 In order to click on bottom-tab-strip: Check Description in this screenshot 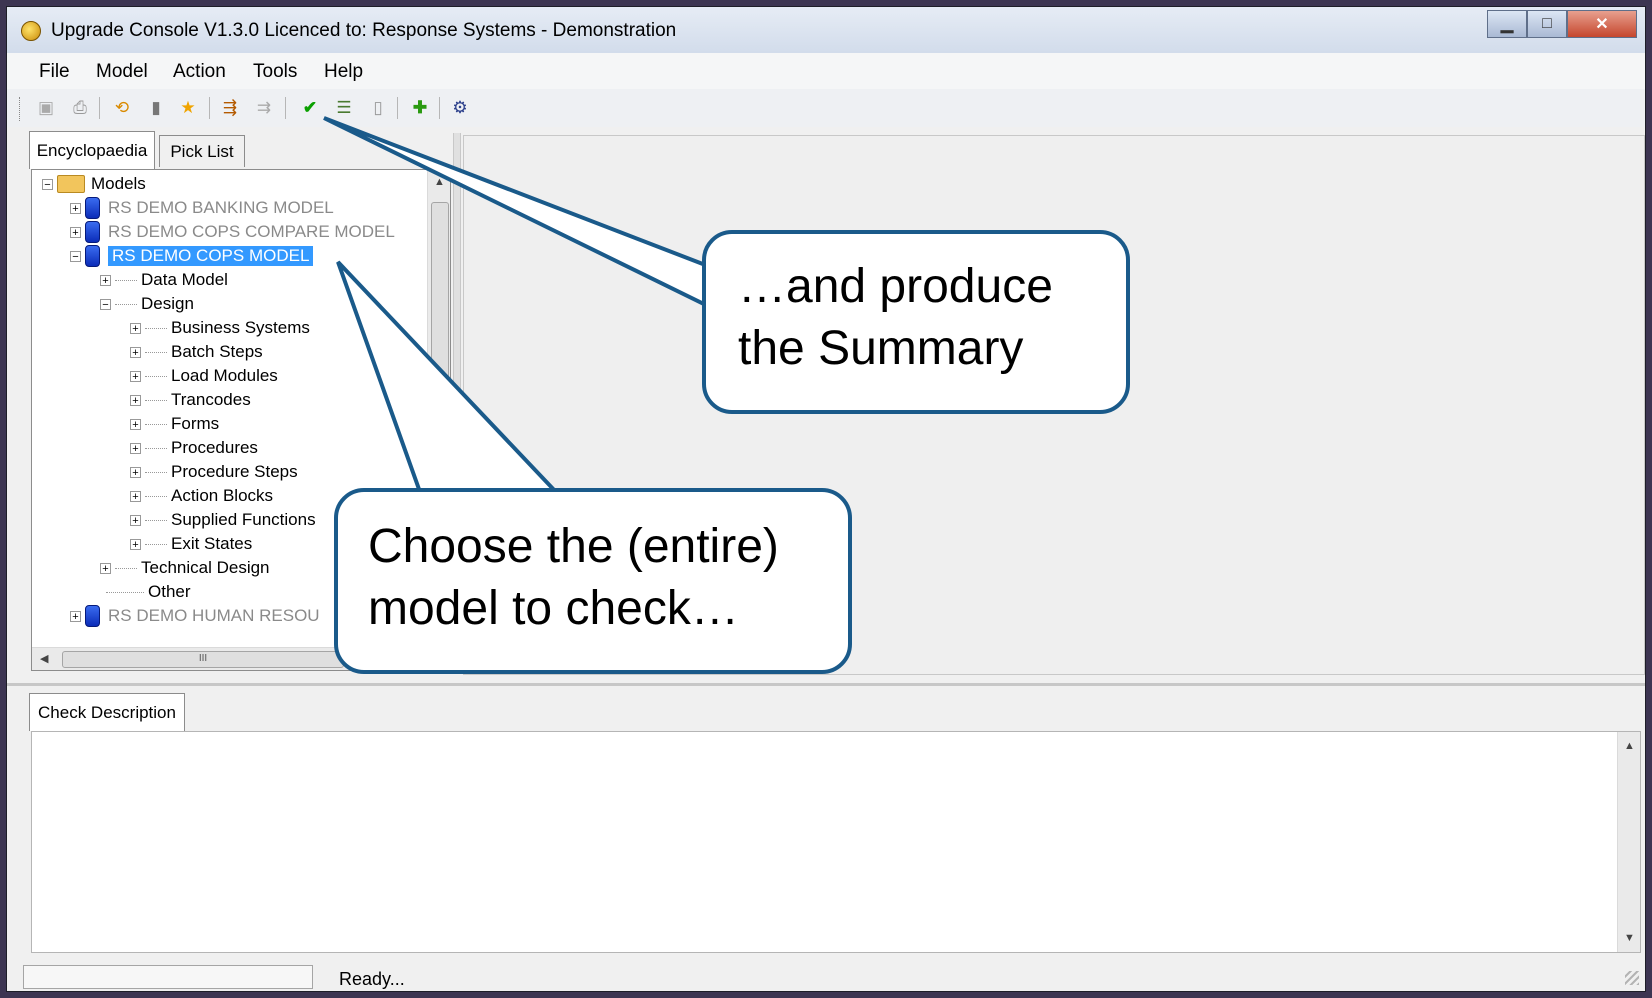, I will do `click(107, 712)`.